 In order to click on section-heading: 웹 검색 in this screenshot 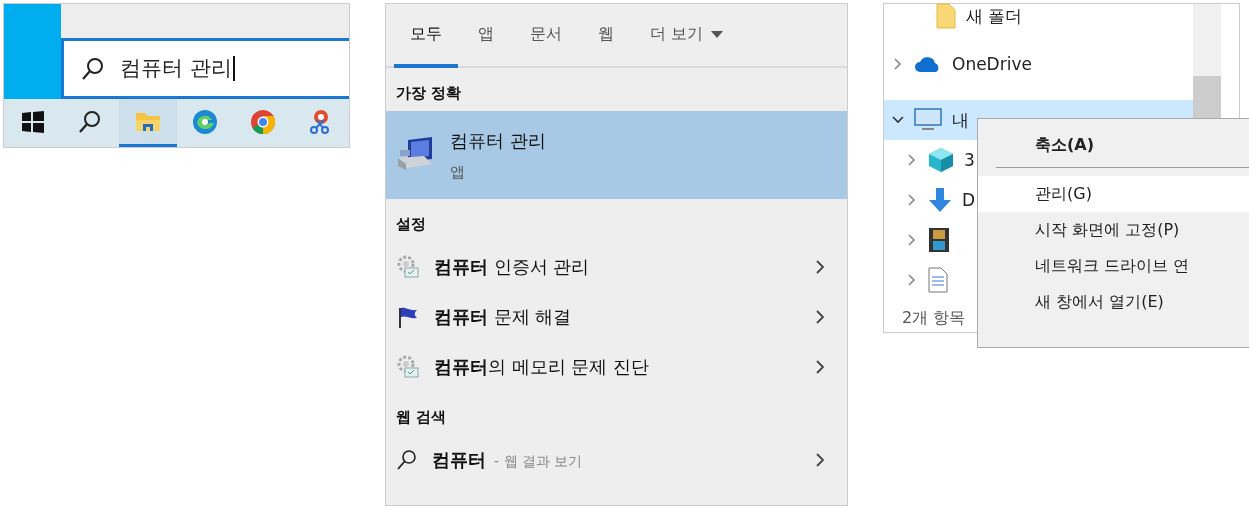, I will do `click(421, 417)`.